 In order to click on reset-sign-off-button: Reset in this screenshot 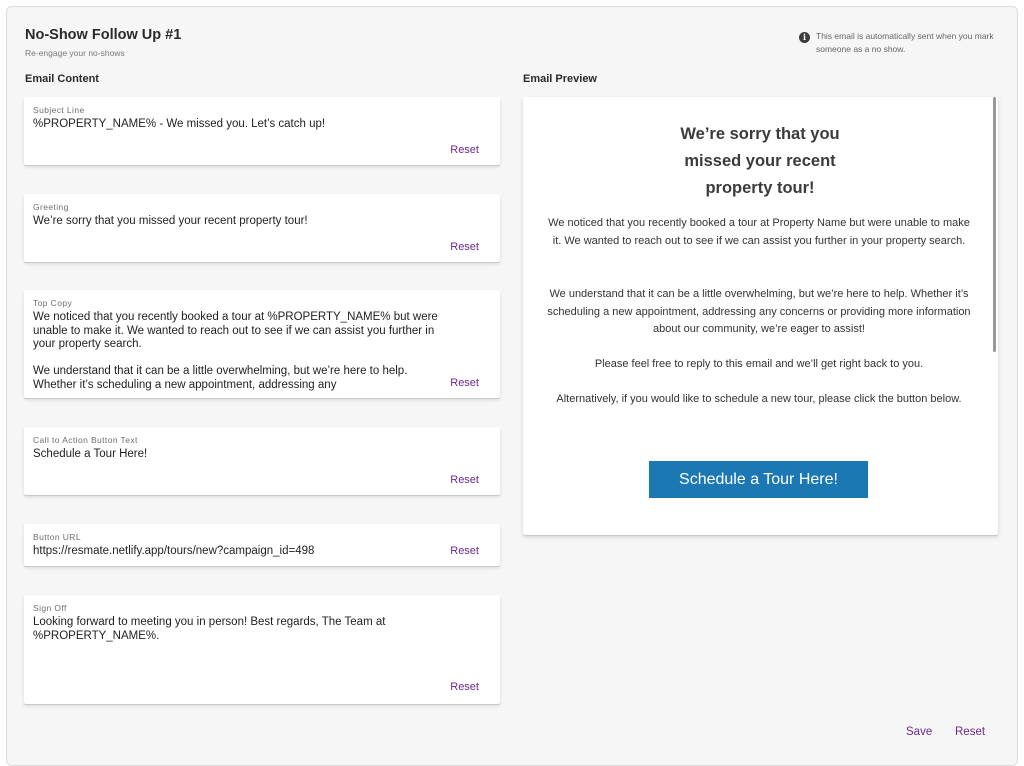, I will do `click(464, 687)`.